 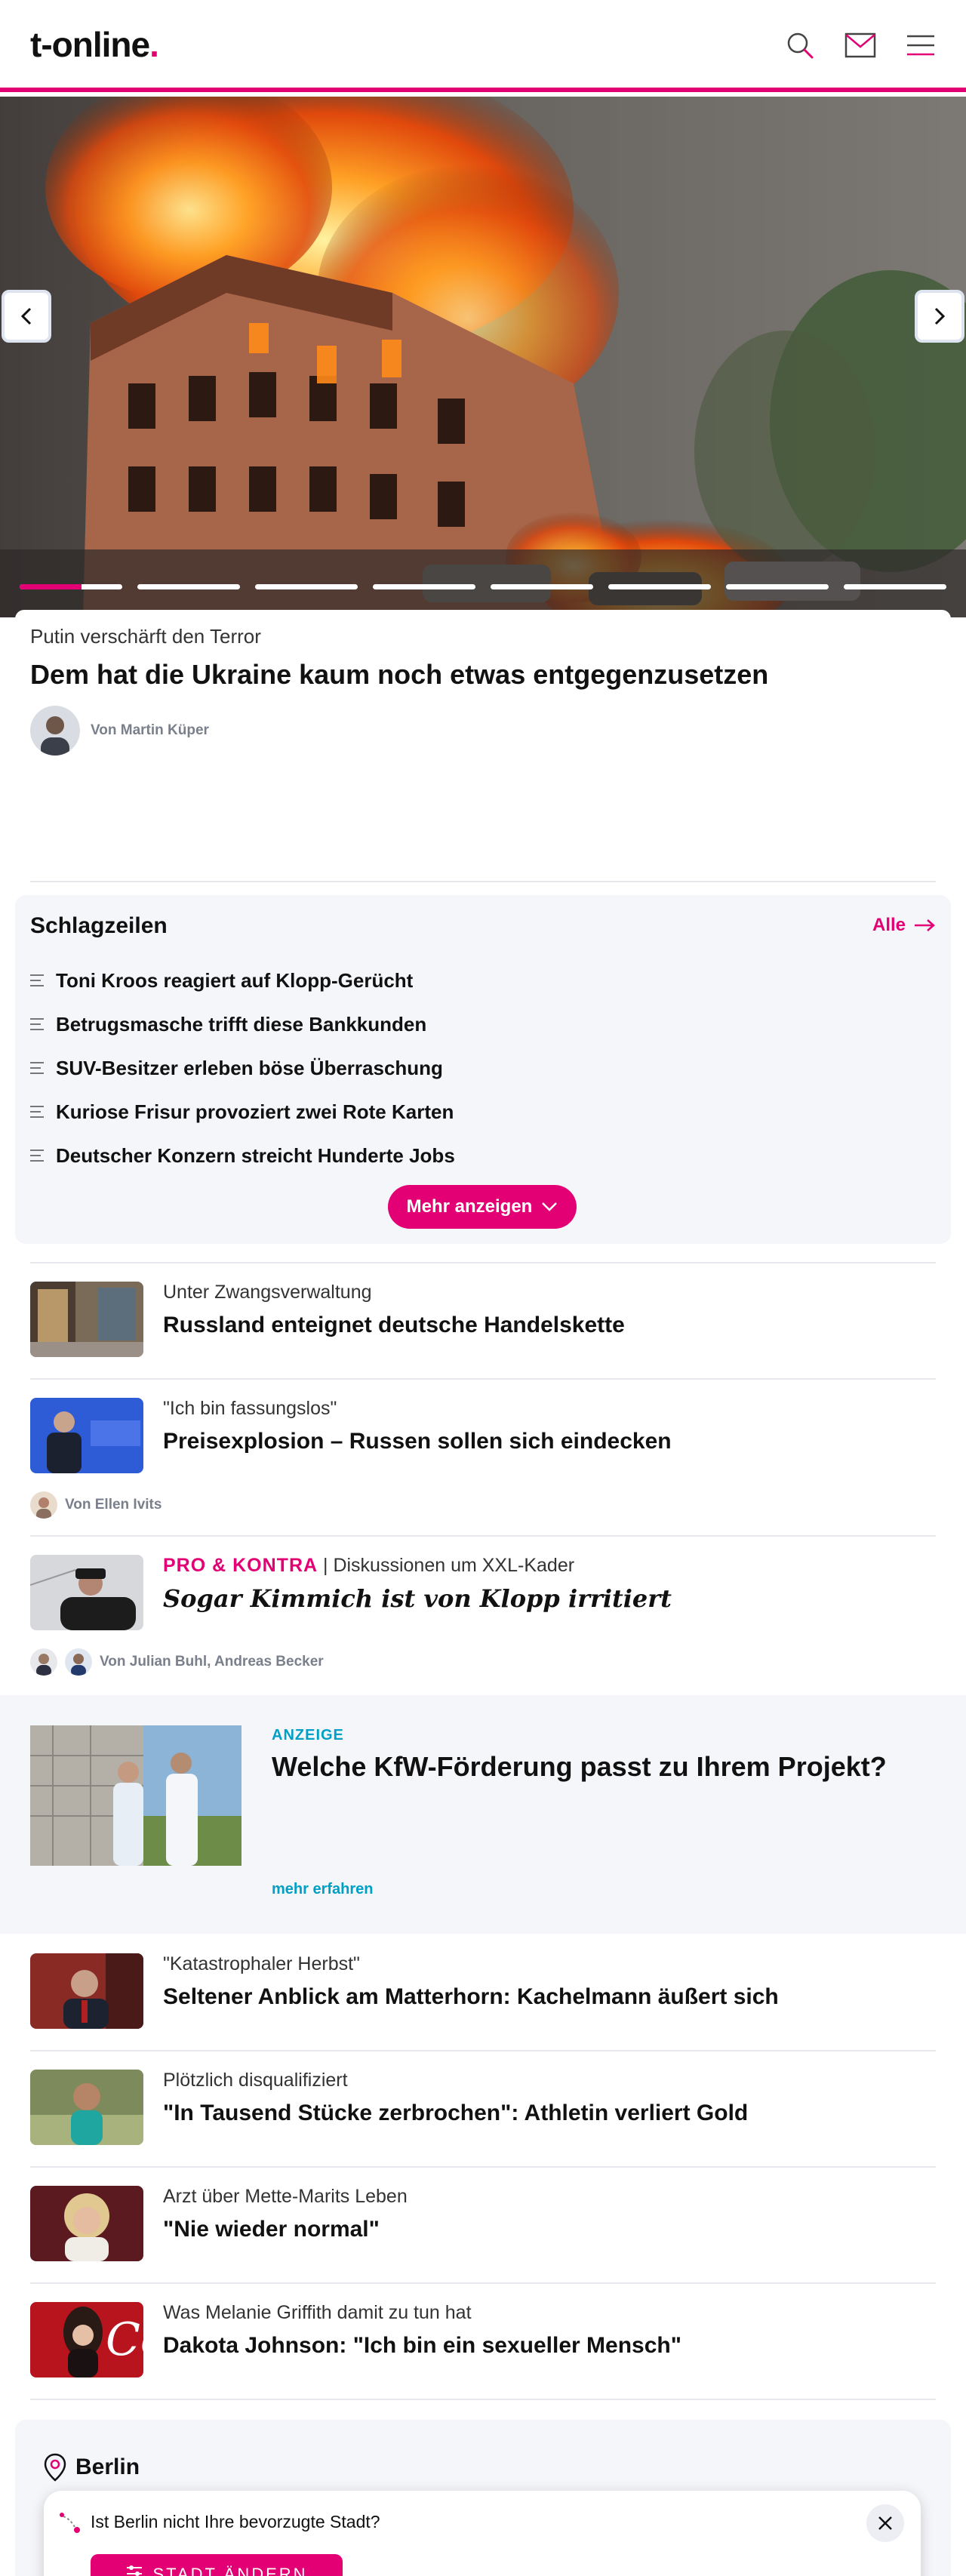 What do you see at coordinates (55, 2467) in the screenshot?
I see `location-pin-icon` at bounding box center [55, 2467].